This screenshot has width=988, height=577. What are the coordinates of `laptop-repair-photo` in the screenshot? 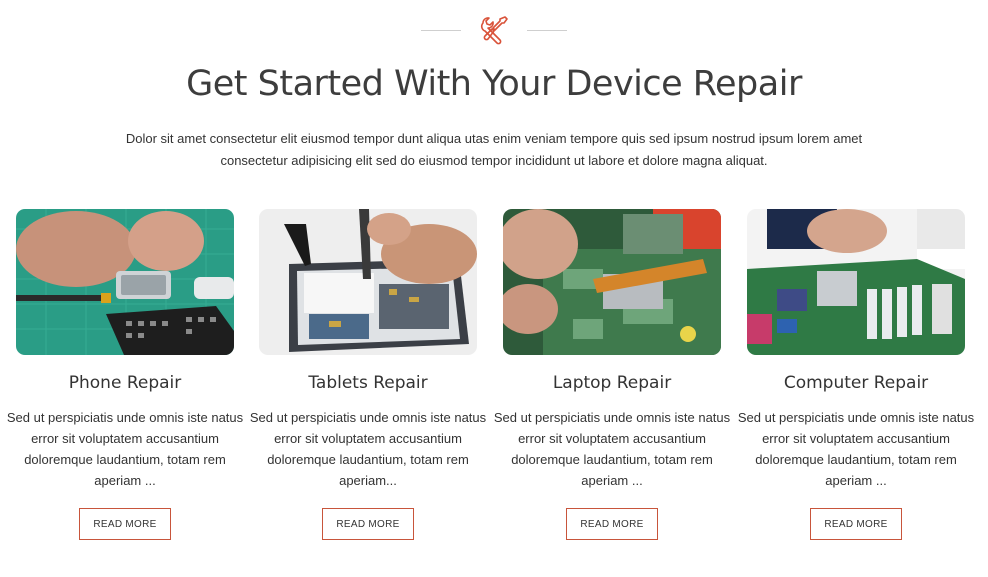 It's located at (612, 282).